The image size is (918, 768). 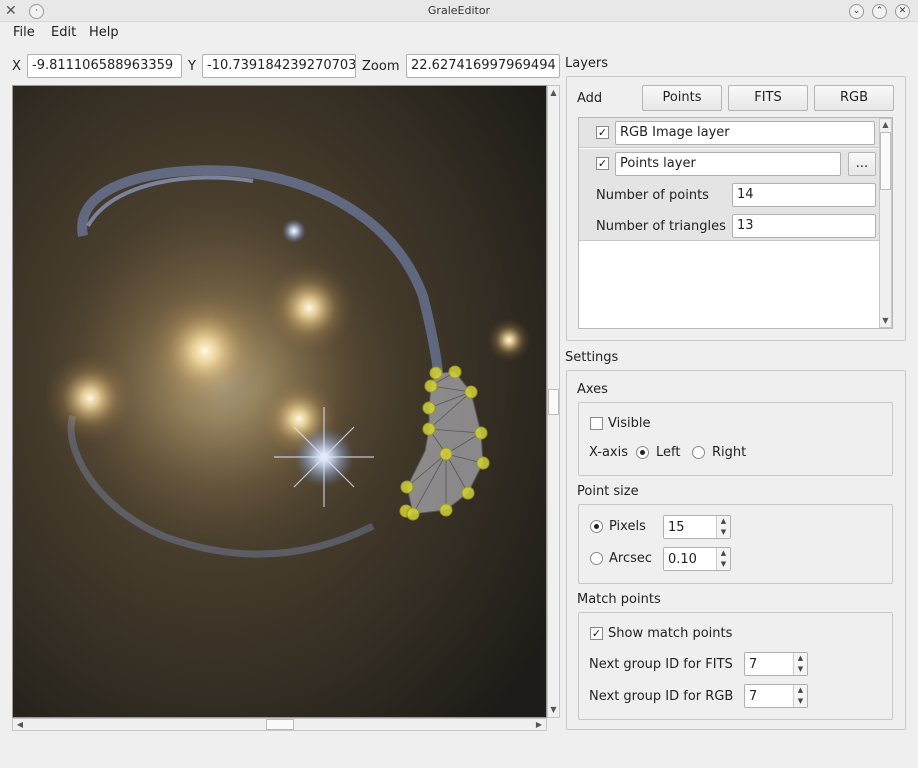 I want to click on point-size-group, so click(x=735, y=544).